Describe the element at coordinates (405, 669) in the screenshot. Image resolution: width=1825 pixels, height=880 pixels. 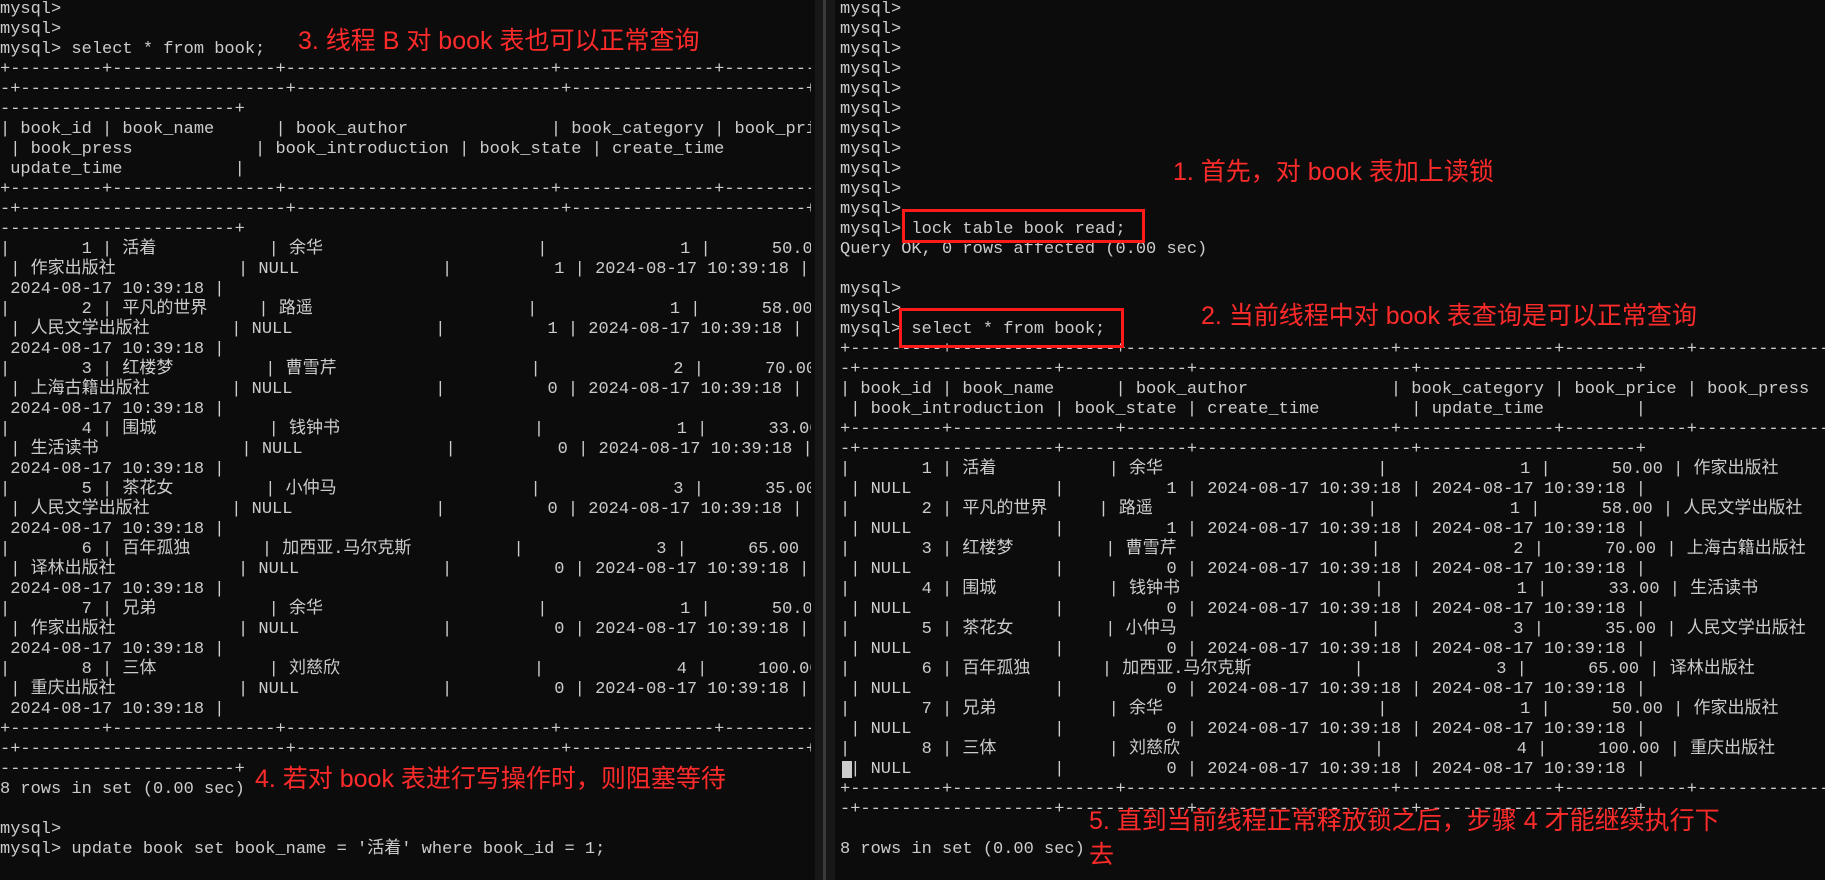
I see `left-terminal-line: | 8 | 三体 | 刘慈欣 | 4 | 100.00` at that location.